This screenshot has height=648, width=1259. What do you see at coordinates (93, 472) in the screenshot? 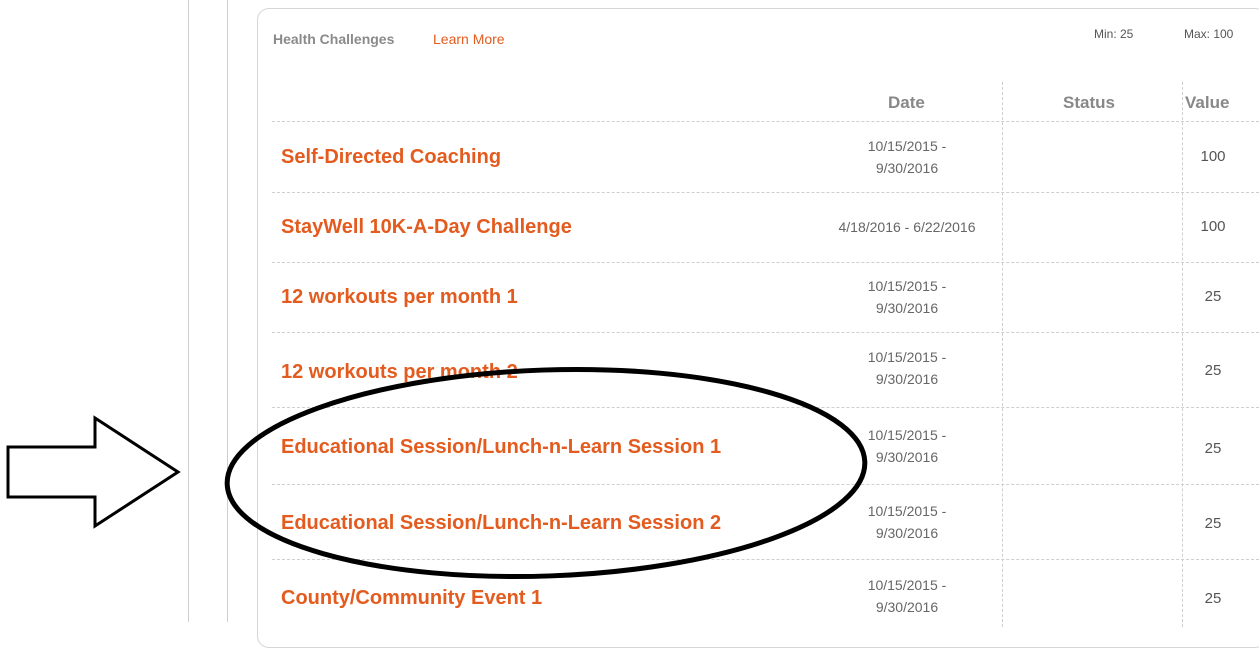
I see `annotation-arrow-icon` at bounding box center [93, 472].